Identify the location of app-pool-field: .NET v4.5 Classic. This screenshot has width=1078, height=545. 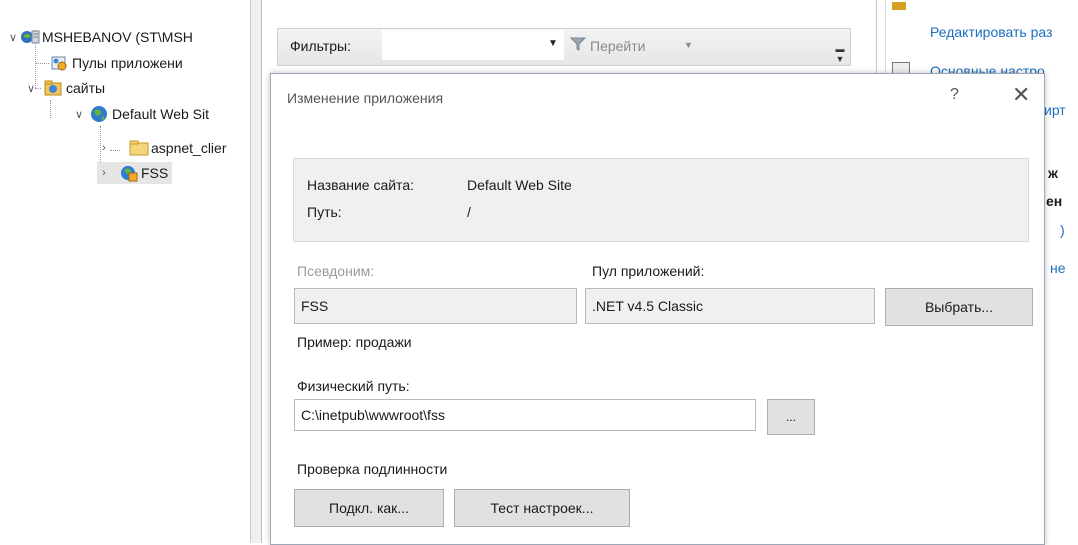
(730, 306).